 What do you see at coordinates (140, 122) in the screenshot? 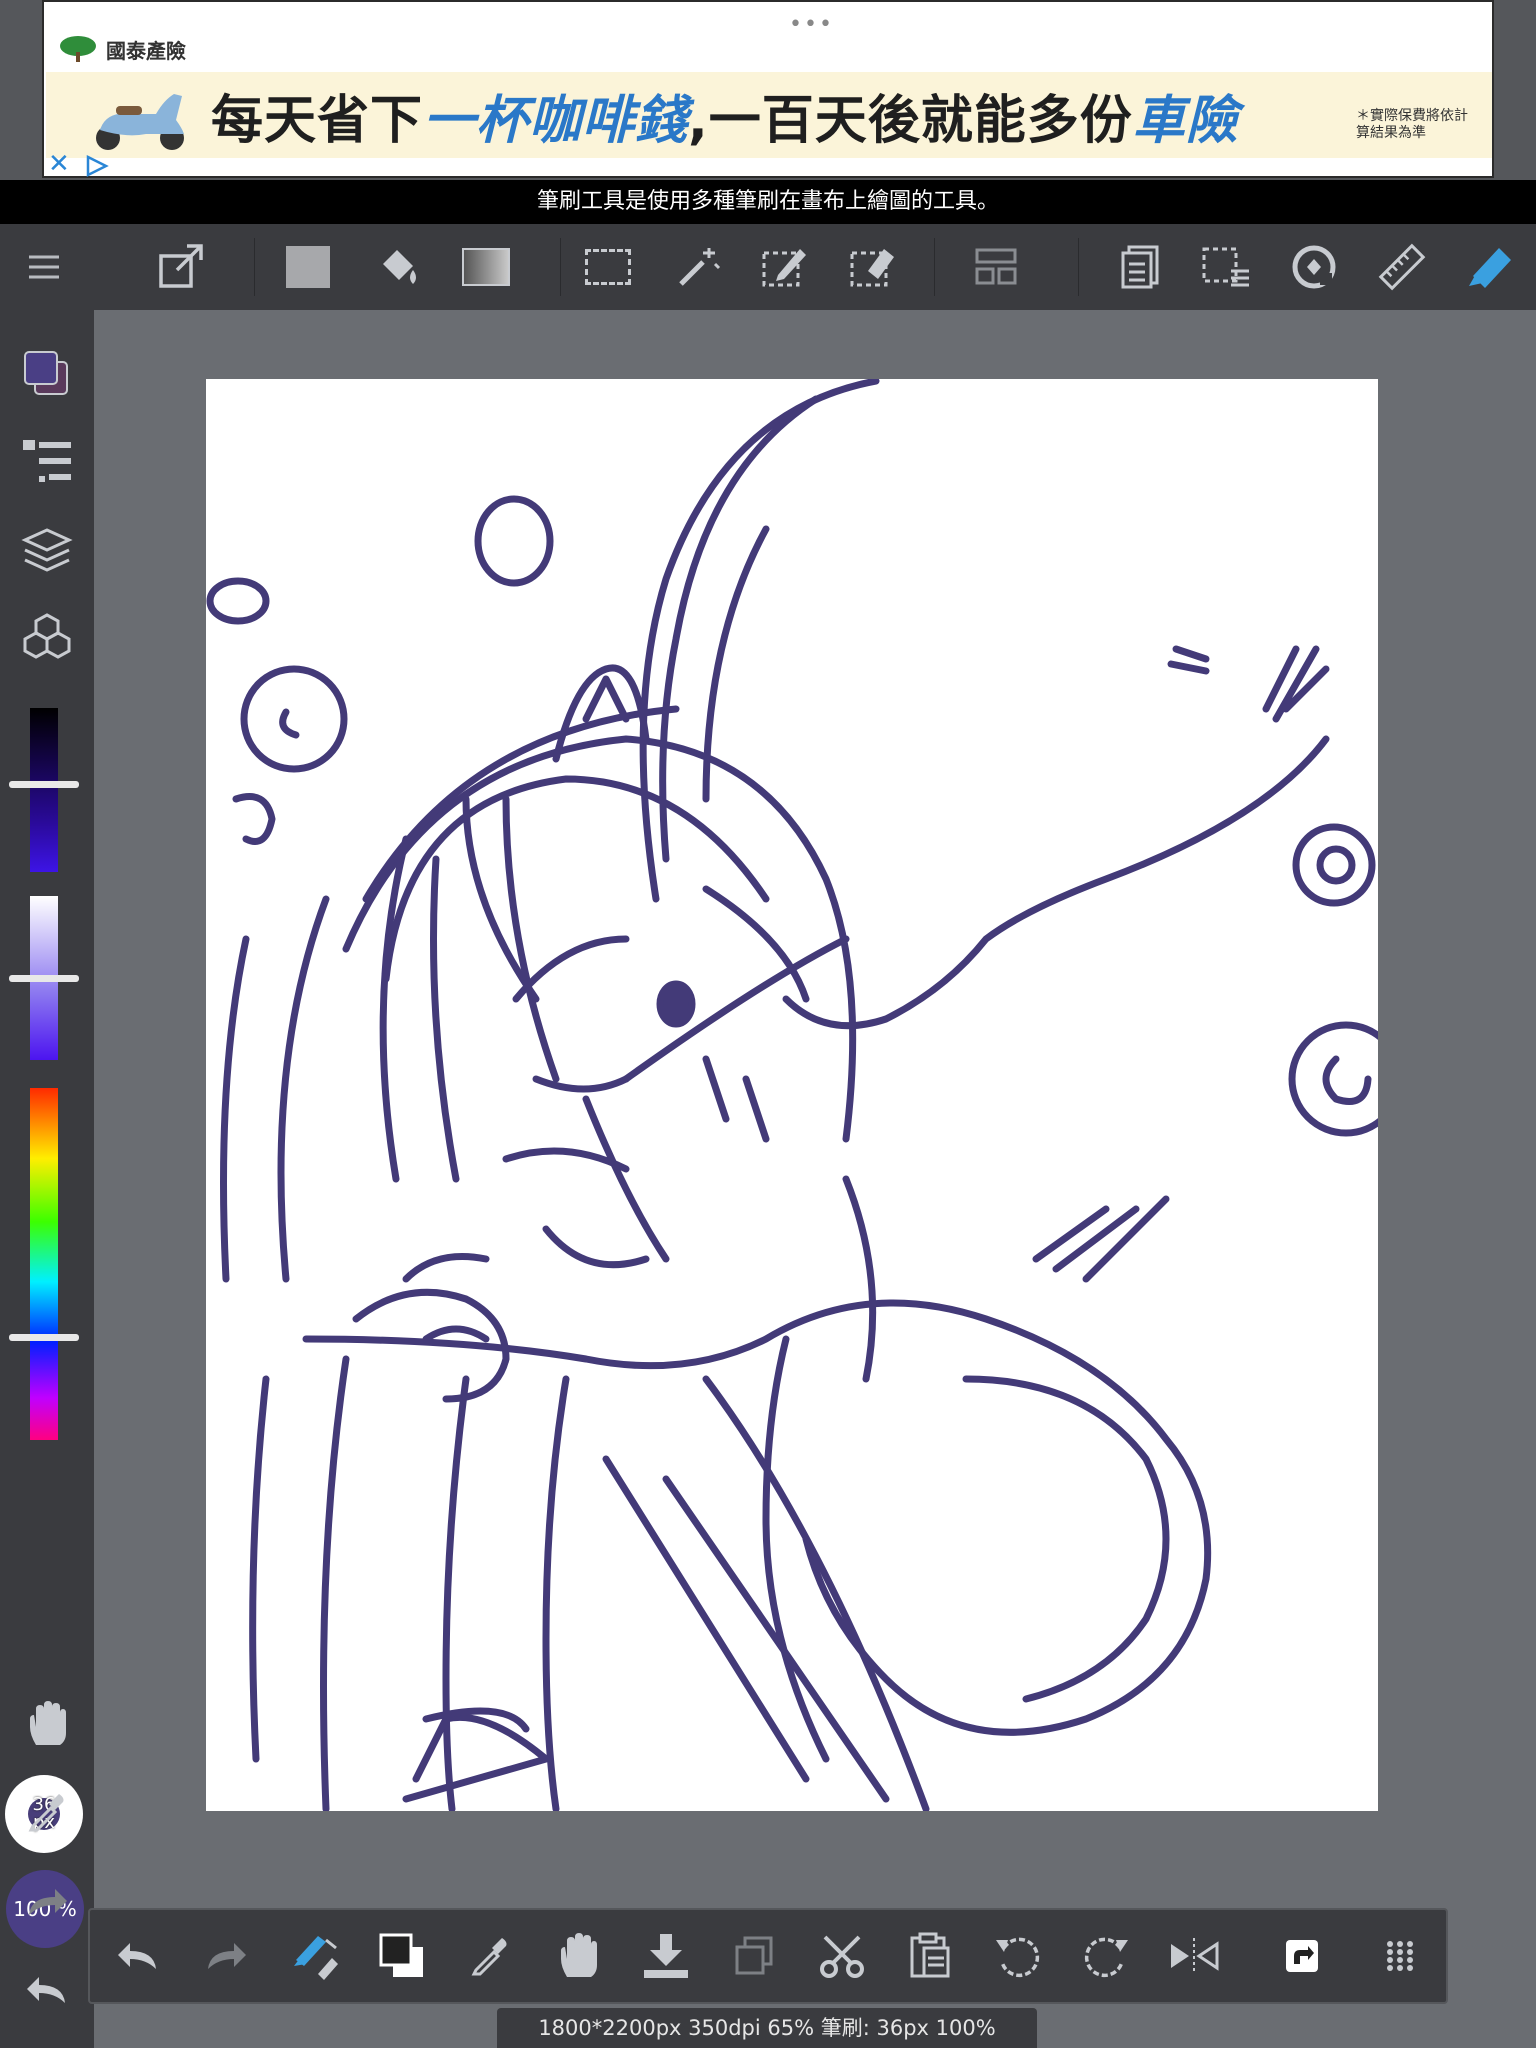
I see `scooter-icon` at bounding box center [140, 122].